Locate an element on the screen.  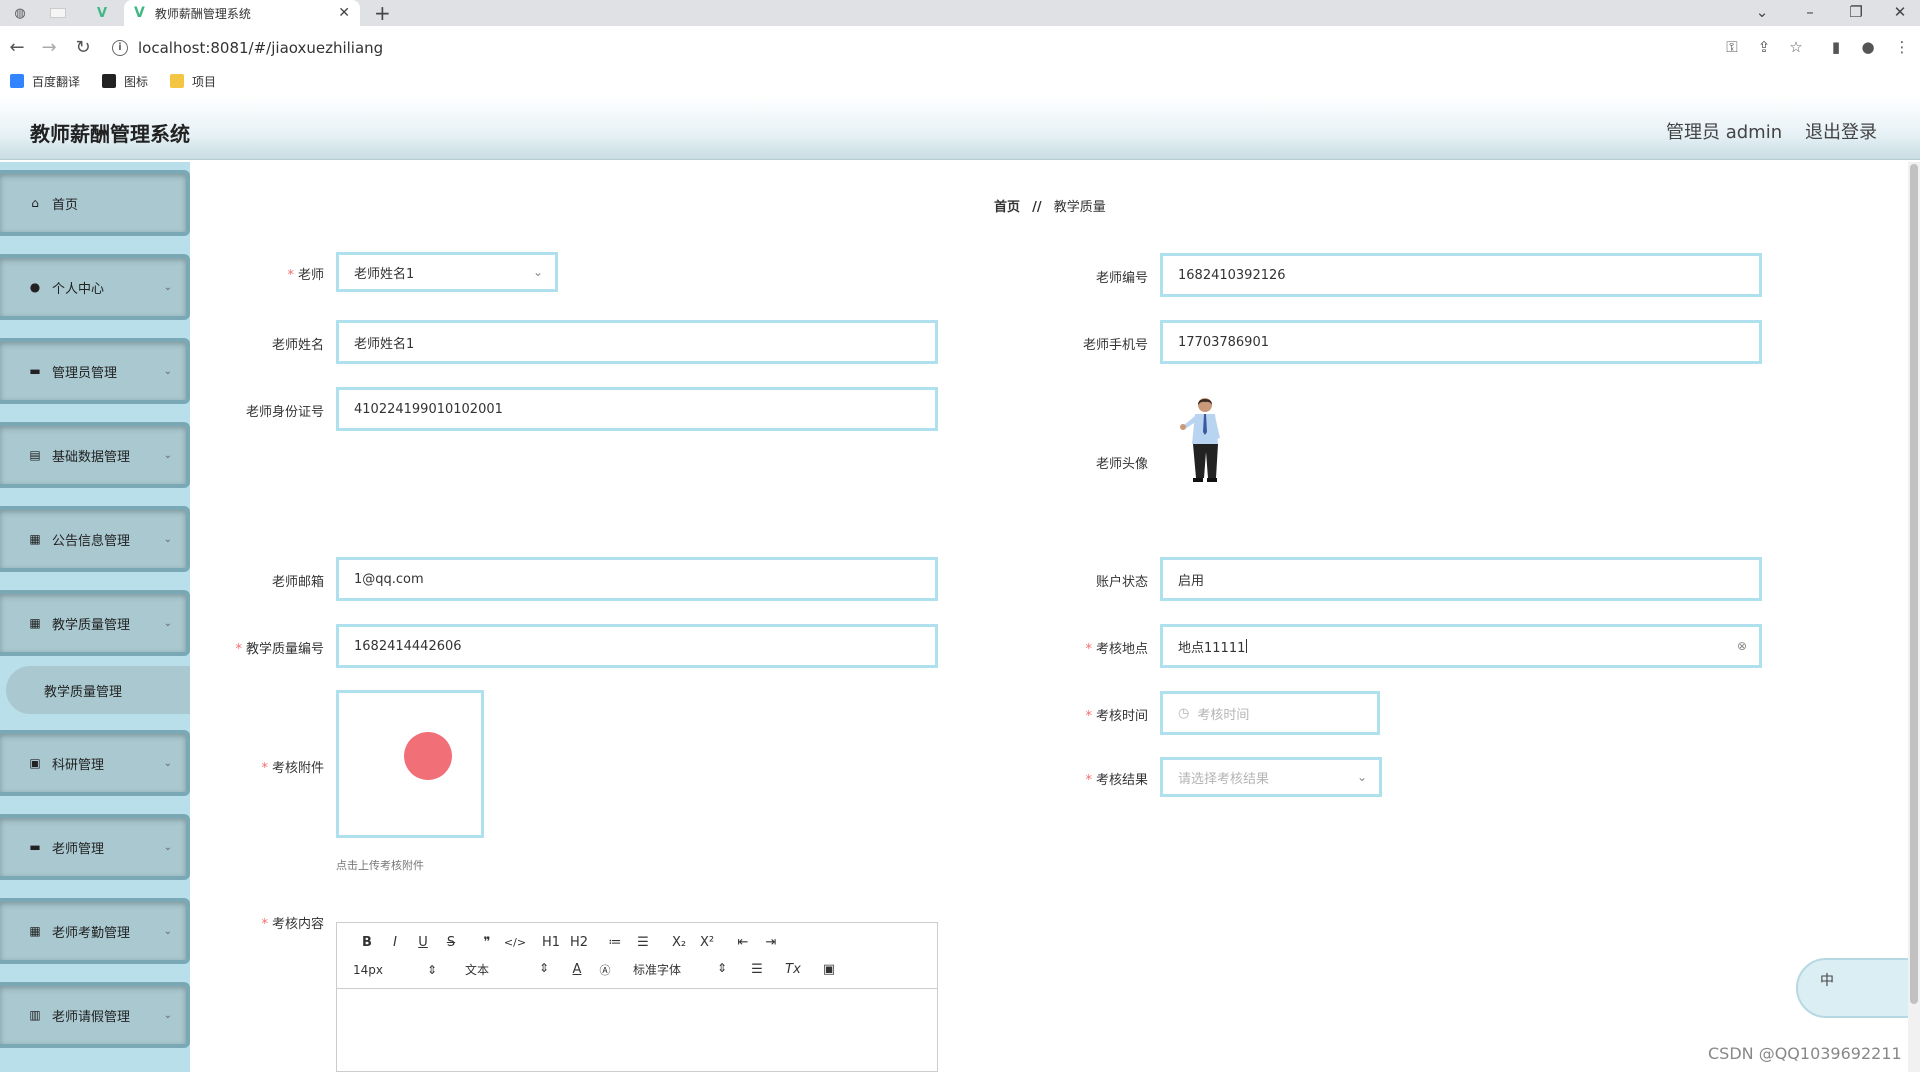
h2-button: H2 is located at coordinates (579, 942).